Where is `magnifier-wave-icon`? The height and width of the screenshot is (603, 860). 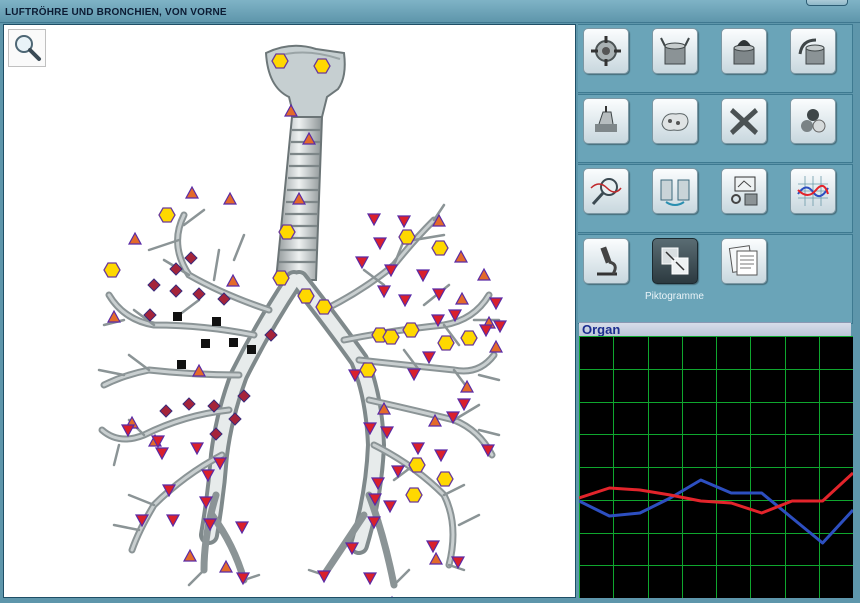 magnifier-wave-icon is located at coordinates (606, 192).